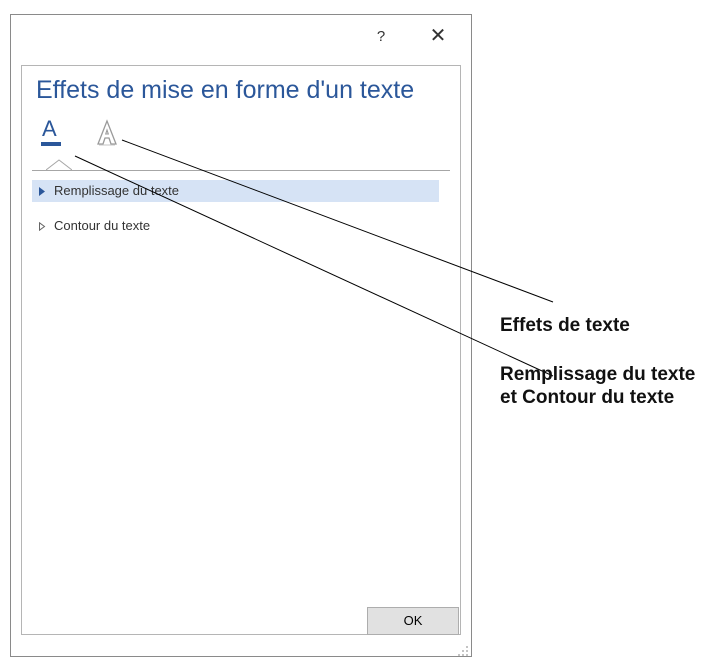 The height and width of the screenshot is (657, 712). What do you see at coordinates (565, 325) in the screenshot?
I see `callout-label-effects: Effets de texte` at bounding box center [565, 325].